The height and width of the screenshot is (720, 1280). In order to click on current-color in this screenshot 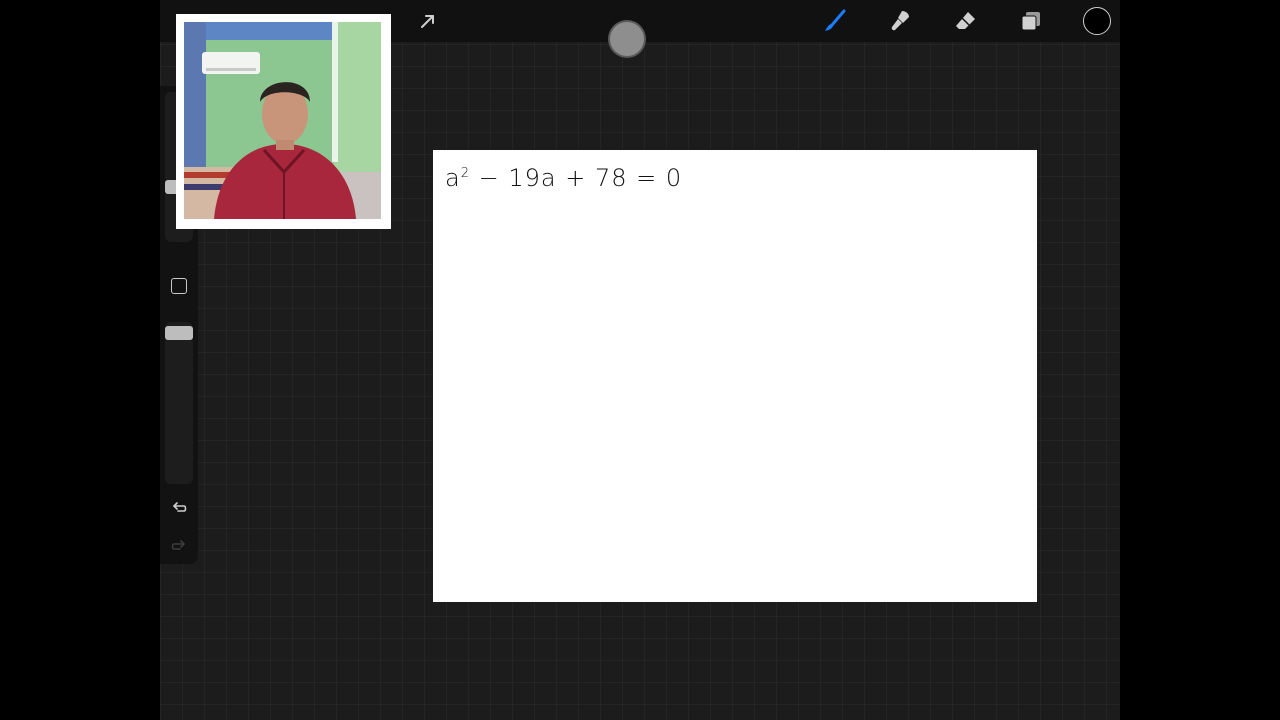, I will do `click(1097, 21)`.